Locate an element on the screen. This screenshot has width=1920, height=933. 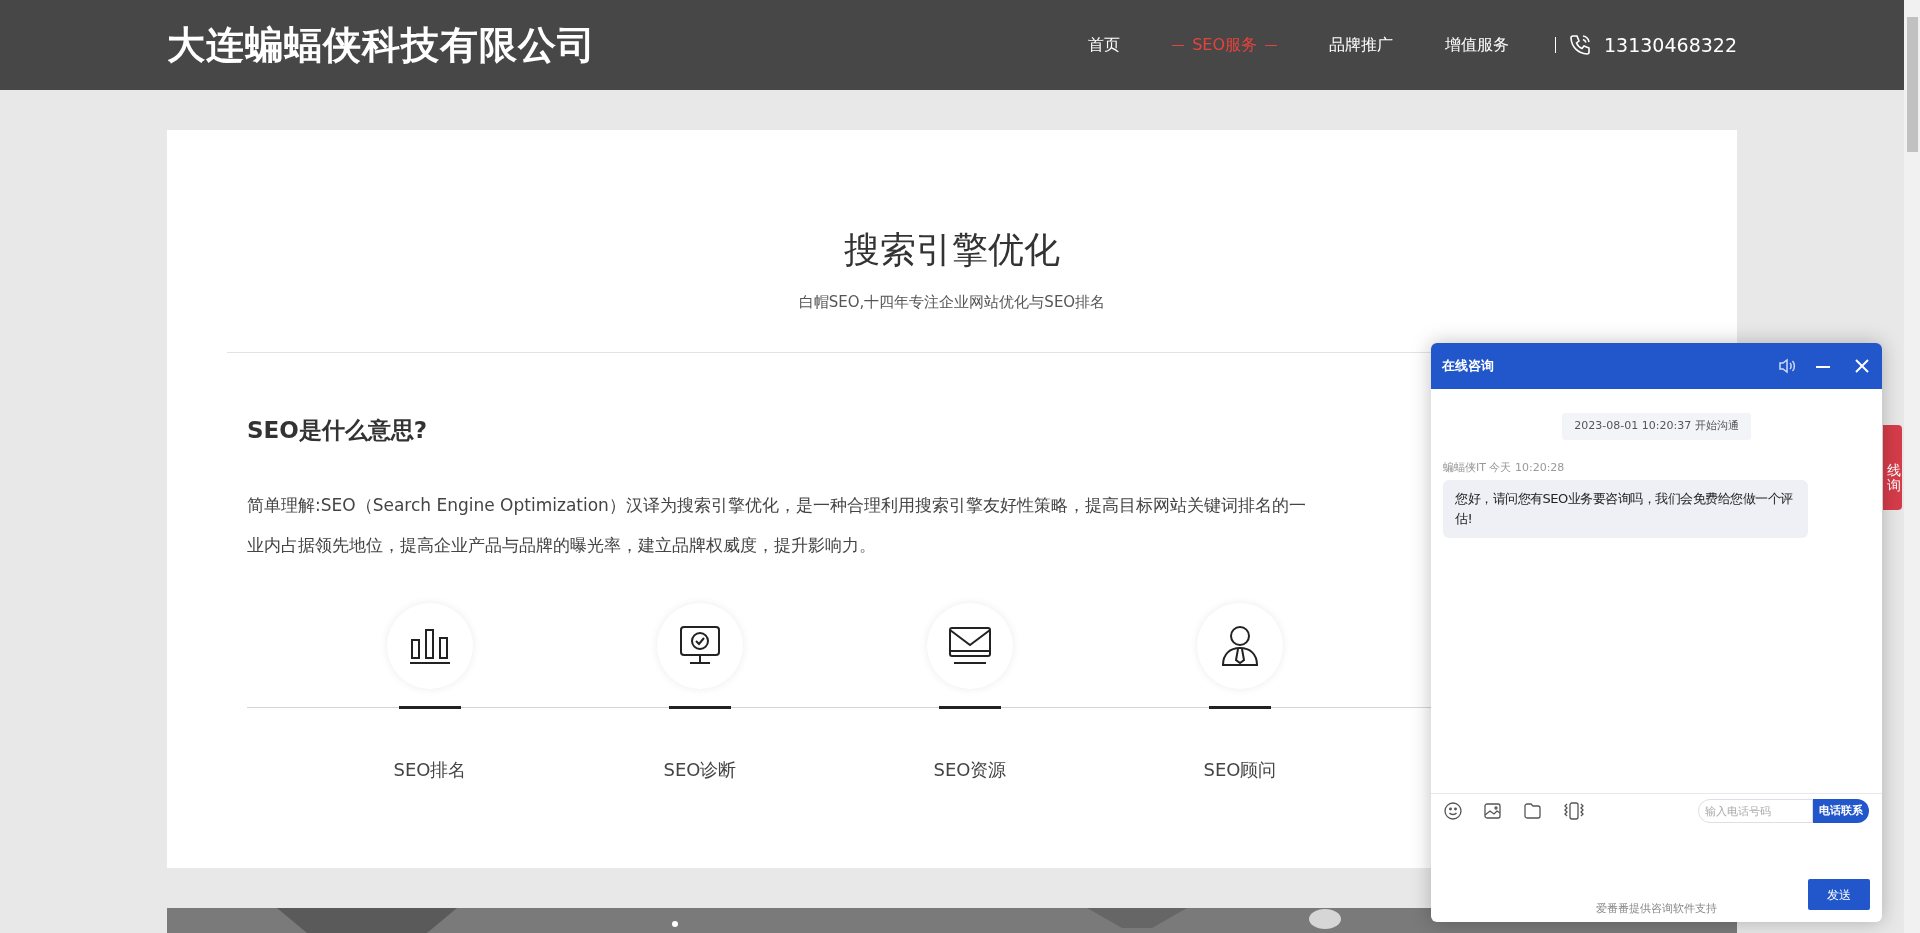
image-icon is located at coordinates (1492, 811).